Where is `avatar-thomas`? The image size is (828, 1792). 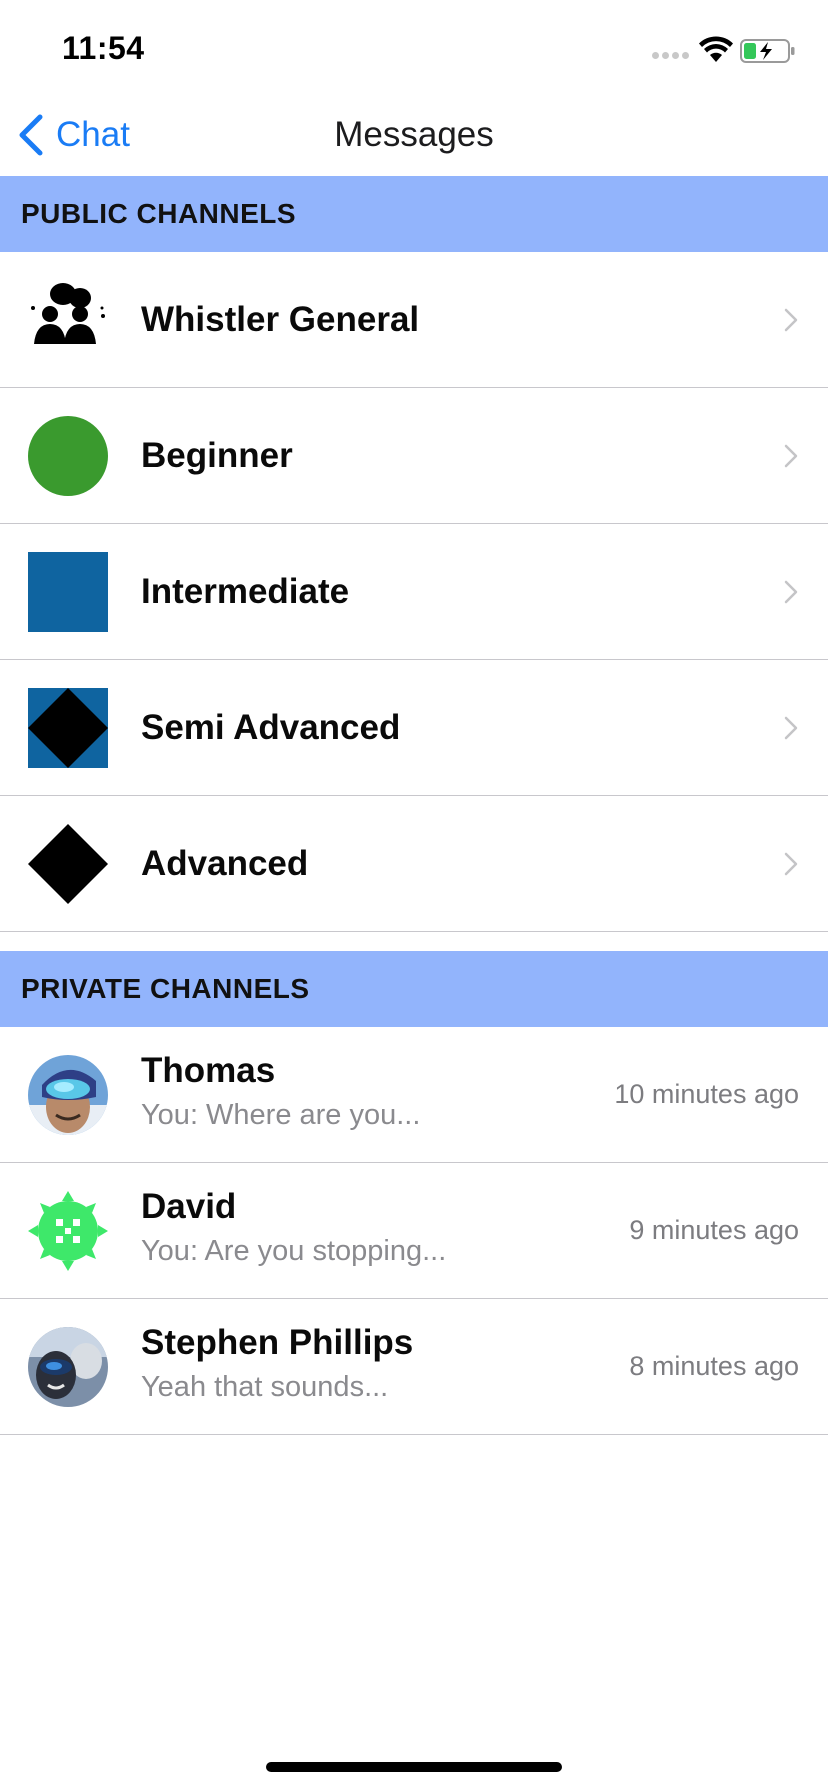 avatar-thomas is located at coordinates (68, 1095).